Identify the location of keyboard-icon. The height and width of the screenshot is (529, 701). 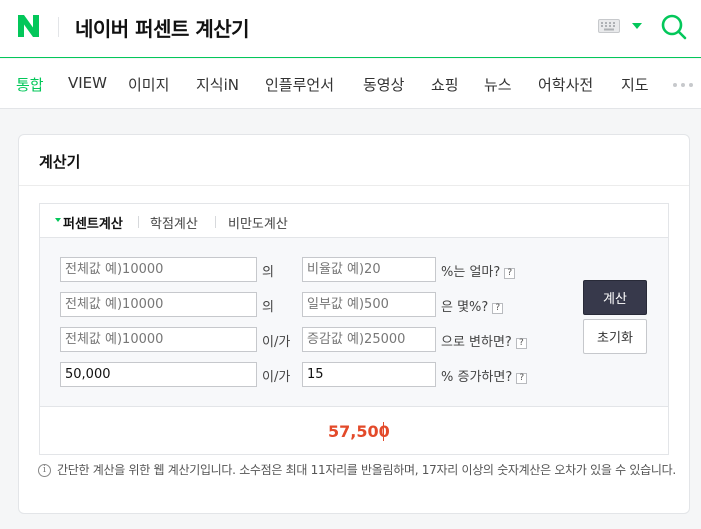
(609, 26).